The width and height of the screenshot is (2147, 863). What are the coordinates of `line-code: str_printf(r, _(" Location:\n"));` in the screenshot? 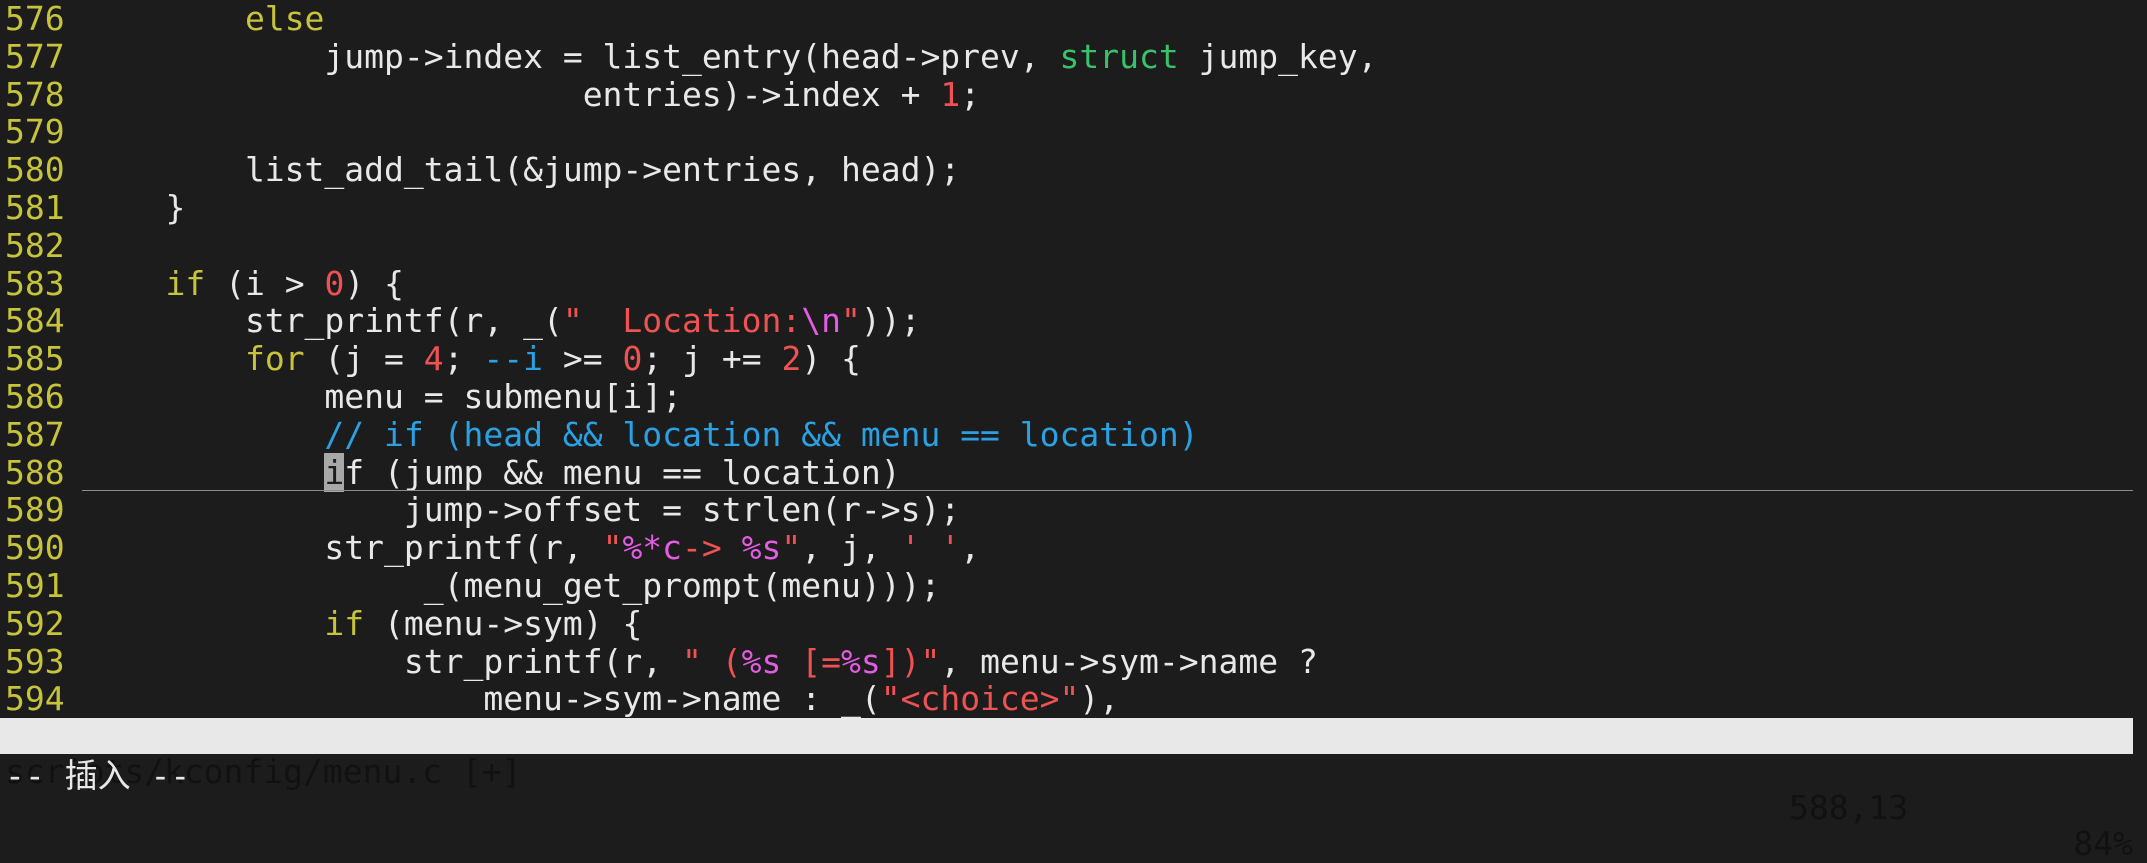 It's located at (1116, 321).